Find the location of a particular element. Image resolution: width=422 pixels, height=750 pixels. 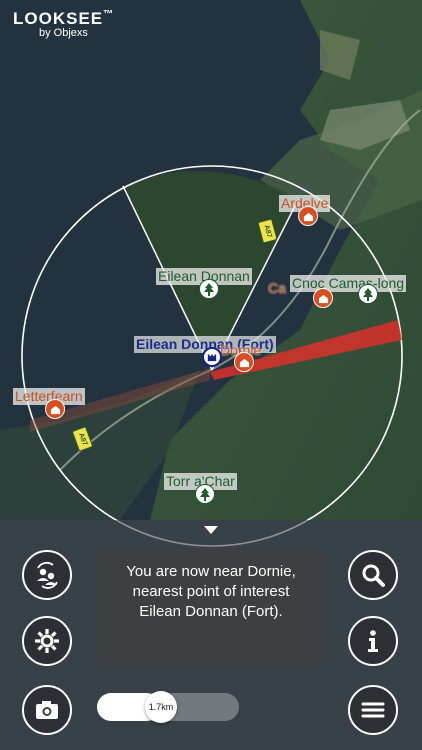

poi-label-caisteal: Ca is located at coordinates (277, 288).